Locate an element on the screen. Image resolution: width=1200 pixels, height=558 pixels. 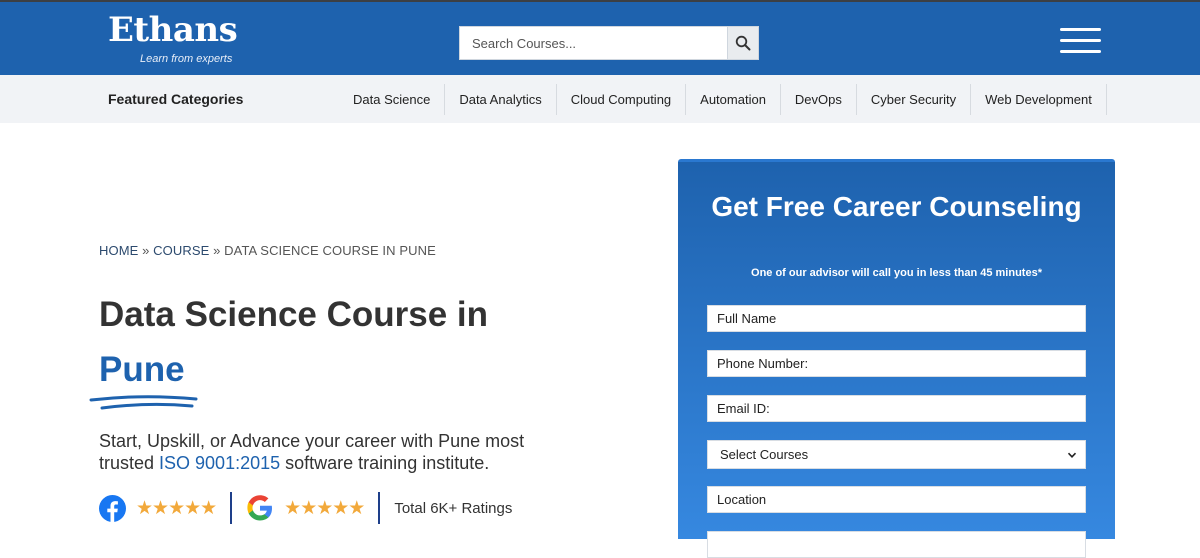
iso-certification-link: ISO 9001:2015 is located at coordinates (219, 463).